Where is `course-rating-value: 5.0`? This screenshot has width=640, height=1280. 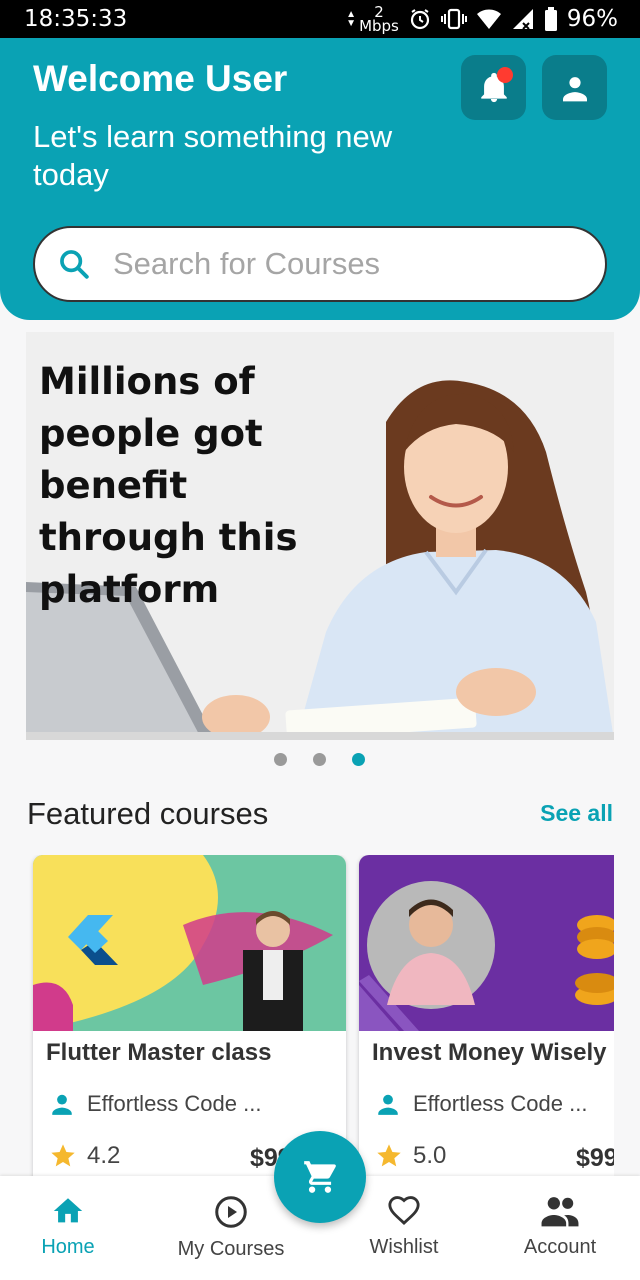 course-rating-value: 5.0 is located at coordinates (430, 1155).